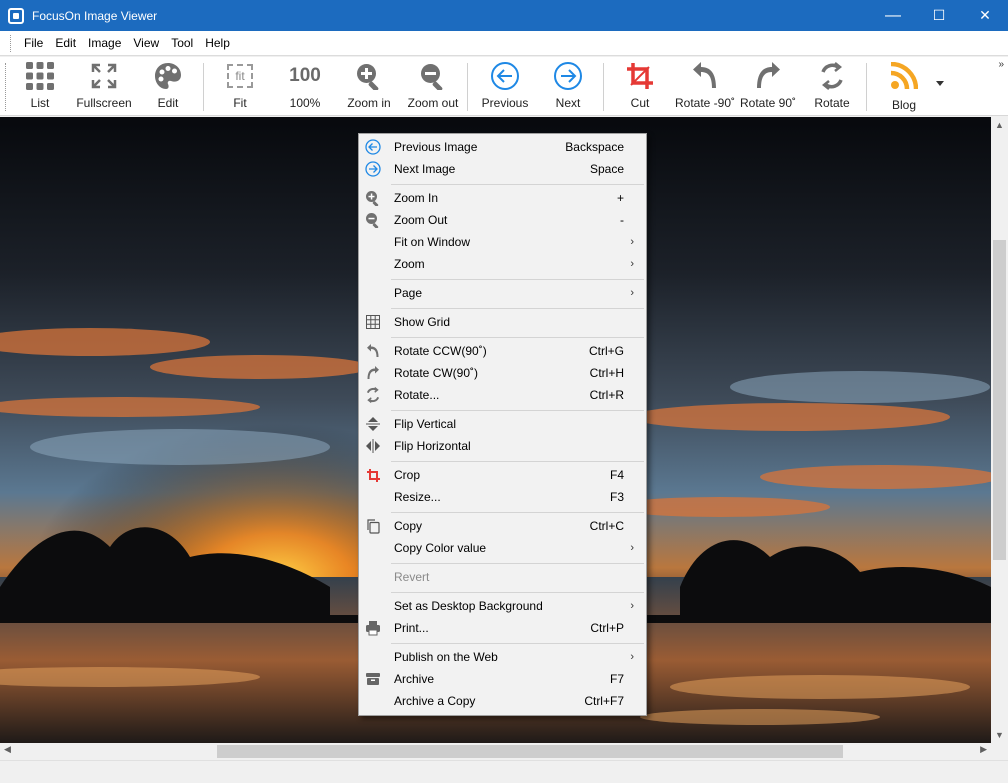 The image size is (1008, 783). Describe the element at coordinates (65, 43) in the screenshot. I see `menu-edit: Edit` at that location.